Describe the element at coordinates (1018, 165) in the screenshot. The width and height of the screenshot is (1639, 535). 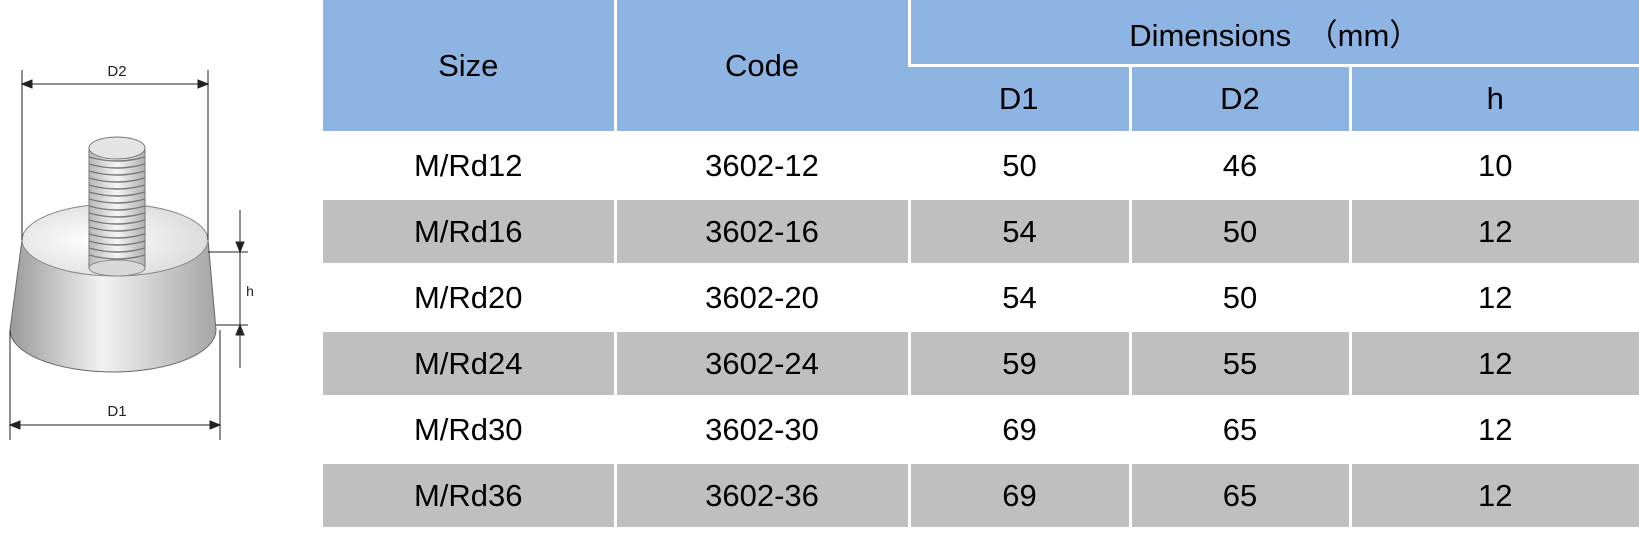
I see `cell-d1: 50` at that location.